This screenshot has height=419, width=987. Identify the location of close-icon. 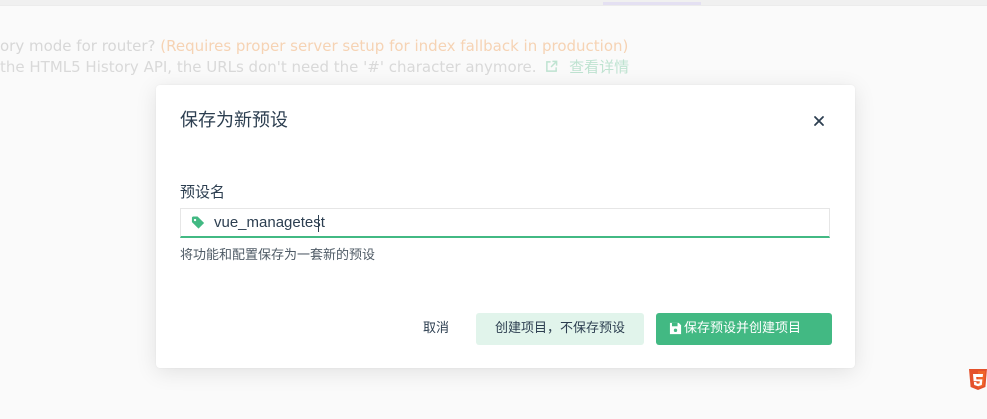
(819, 121).